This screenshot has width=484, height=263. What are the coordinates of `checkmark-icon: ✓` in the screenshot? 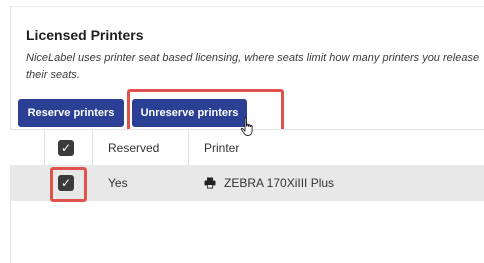 It's located at (66, 148).